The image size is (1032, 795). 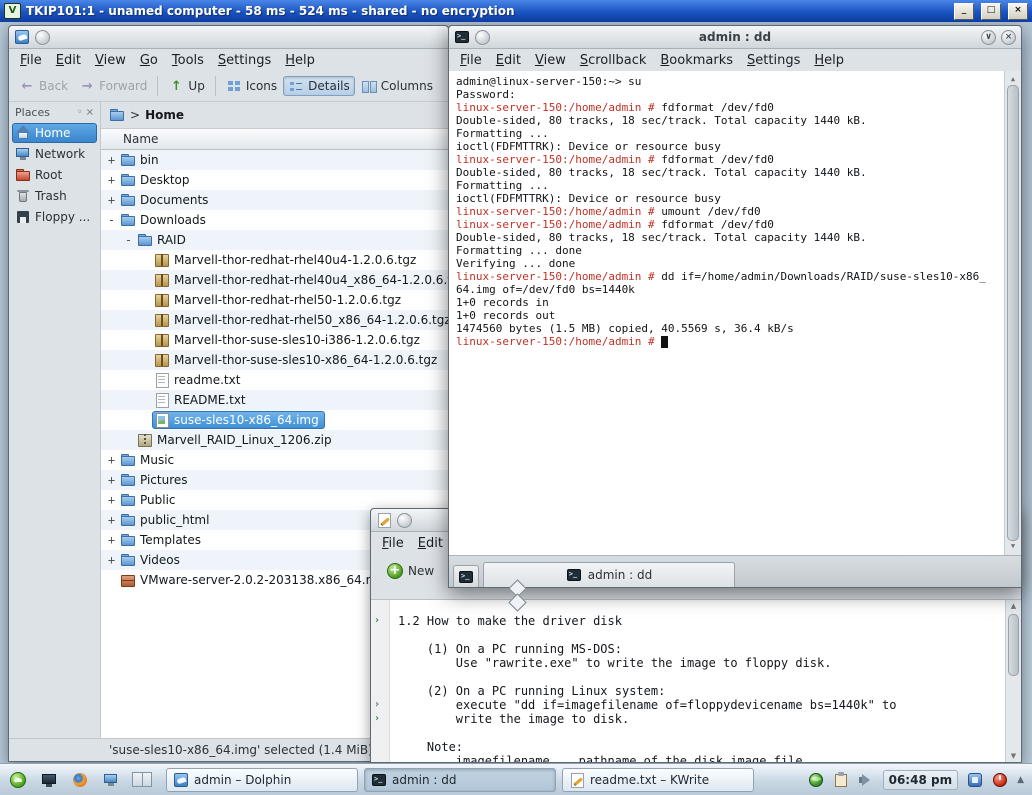 What do you see at coordinates (128, 580) in the screenshot?
I see `rpm-icon` at bounding box center [128, 580].